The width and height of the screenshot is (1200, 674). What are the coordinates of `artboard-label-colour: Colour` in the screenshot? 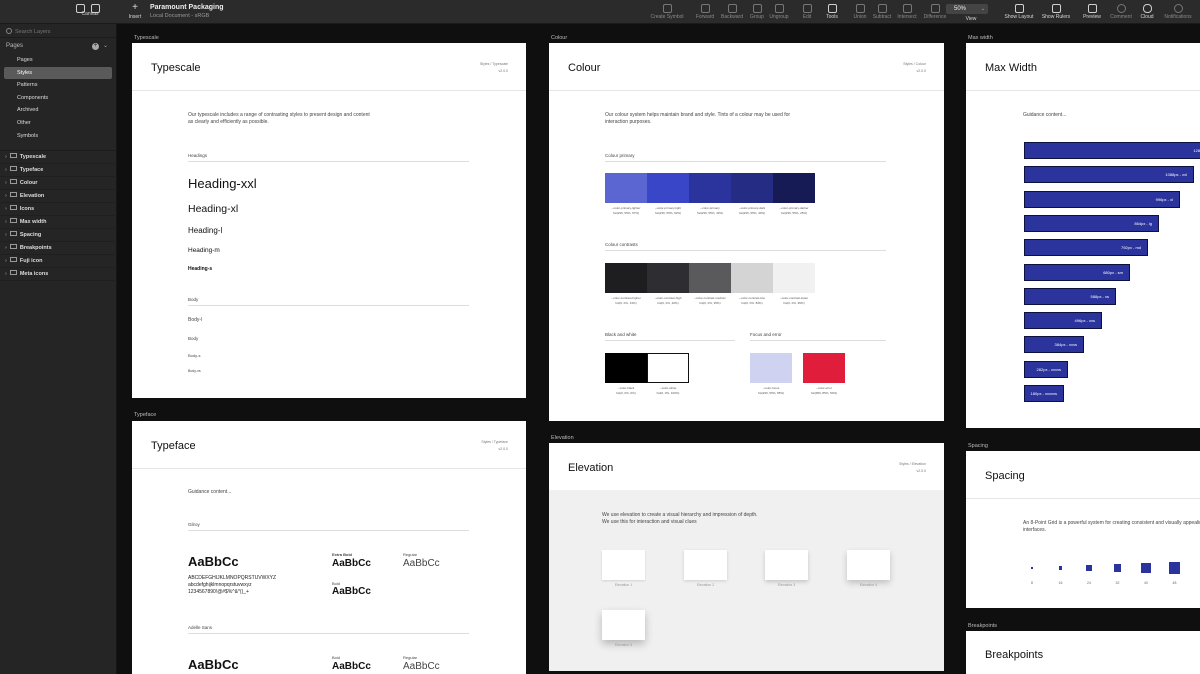 It's located at (559, 38).